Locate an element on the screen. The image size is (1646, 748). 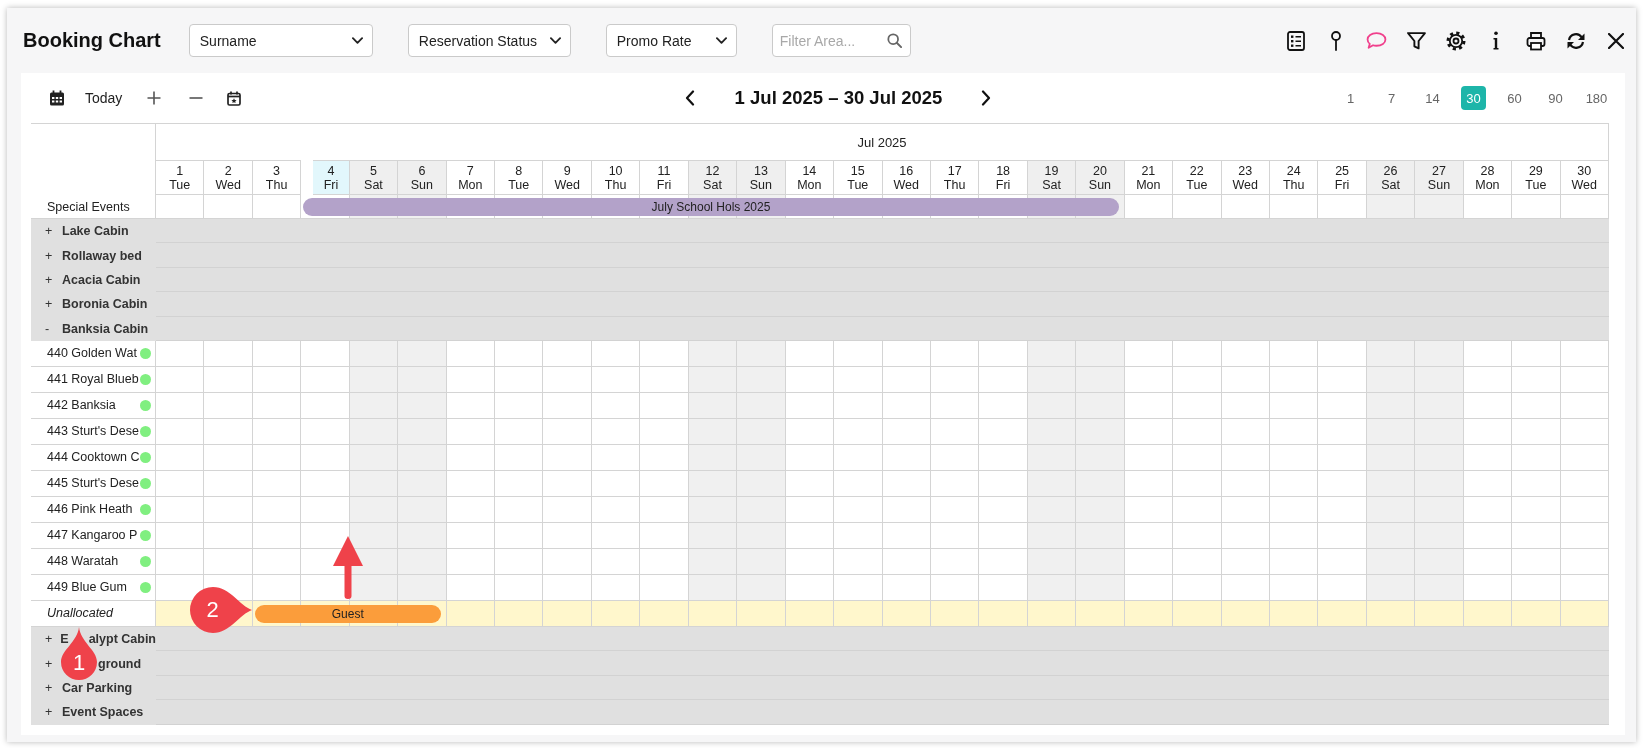
plus-icon is located at coordinates (154, 98).